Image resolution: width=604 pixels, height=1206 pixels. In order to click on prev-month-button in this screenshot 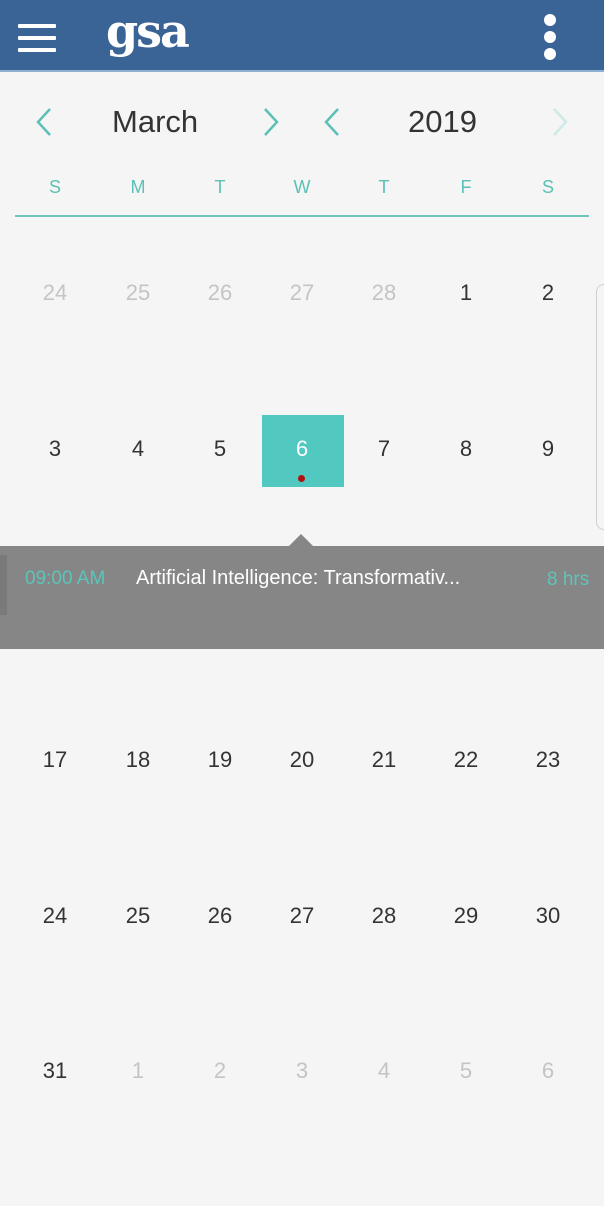, I will do `click(45, 122)`.